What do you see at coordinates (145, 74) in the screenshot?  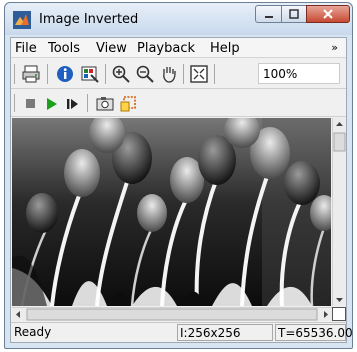 I see `zoom-out-icon` at bounding box center [145, 74].